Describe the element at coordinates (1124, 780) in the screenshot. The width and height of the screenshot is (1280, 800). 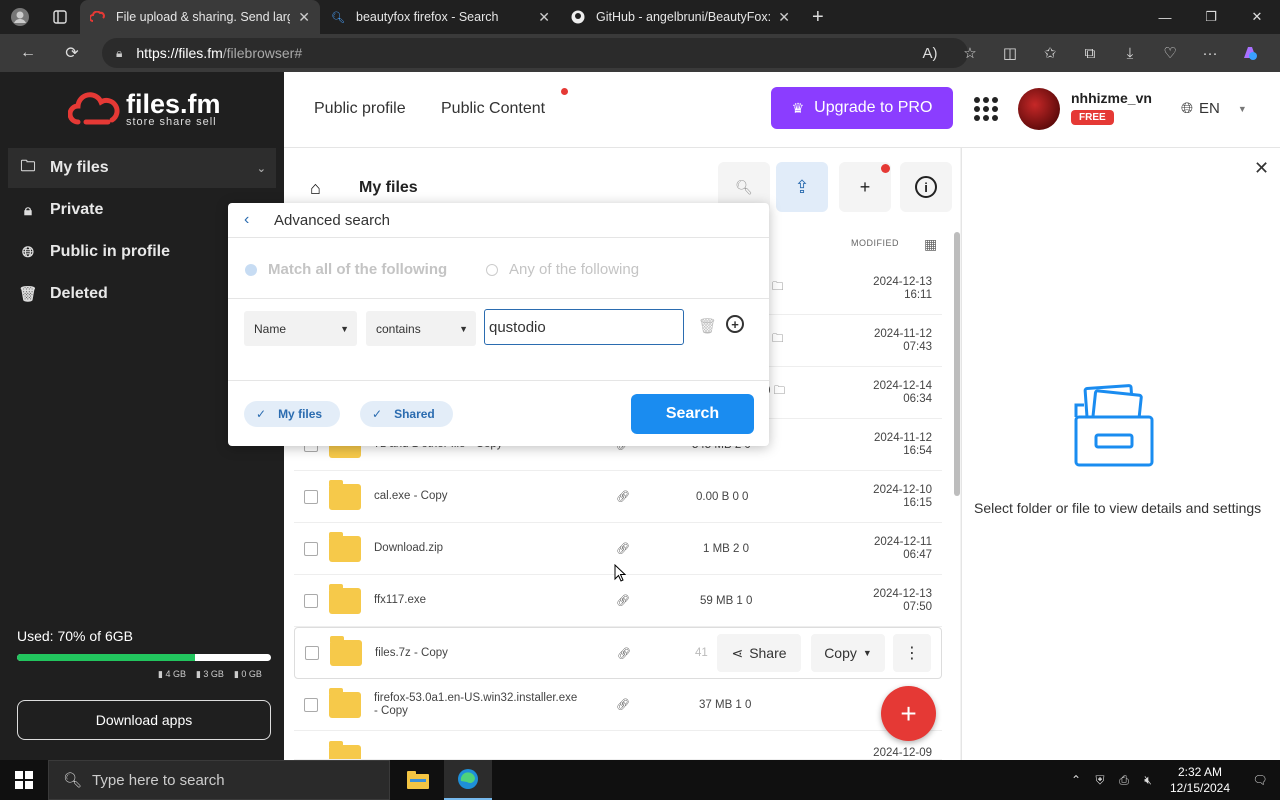
I see `network-icon: ⎙` at that location.